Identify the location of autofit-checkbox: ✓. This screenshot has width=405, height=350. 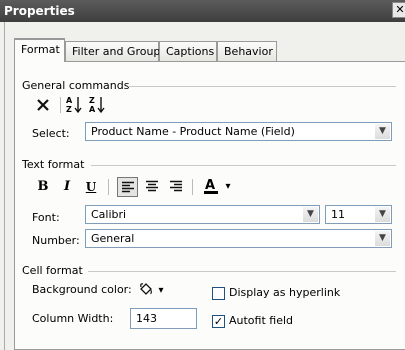
(218, 321).